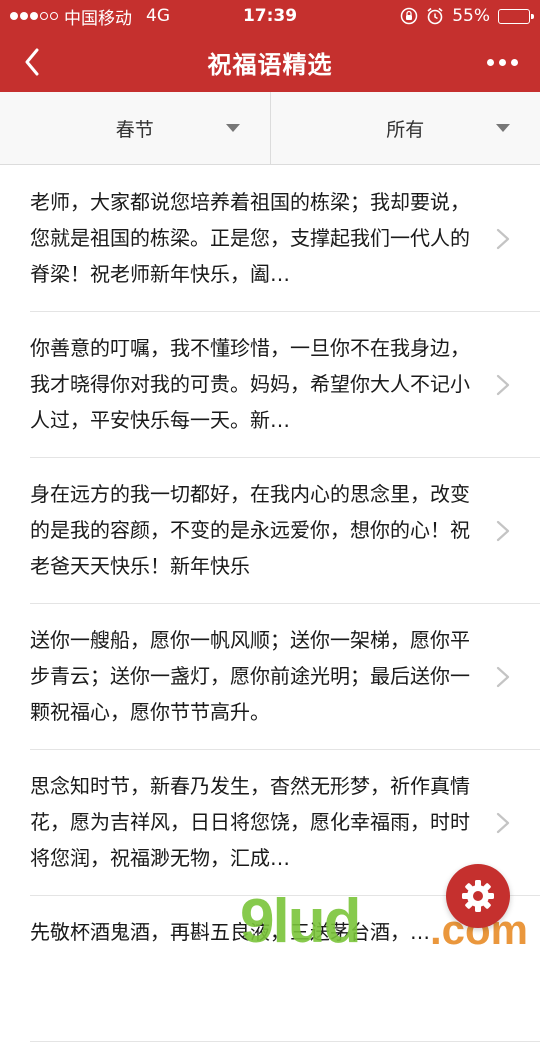  I want to click on festival-filter-dropdown: 春节, so click(135, 128).